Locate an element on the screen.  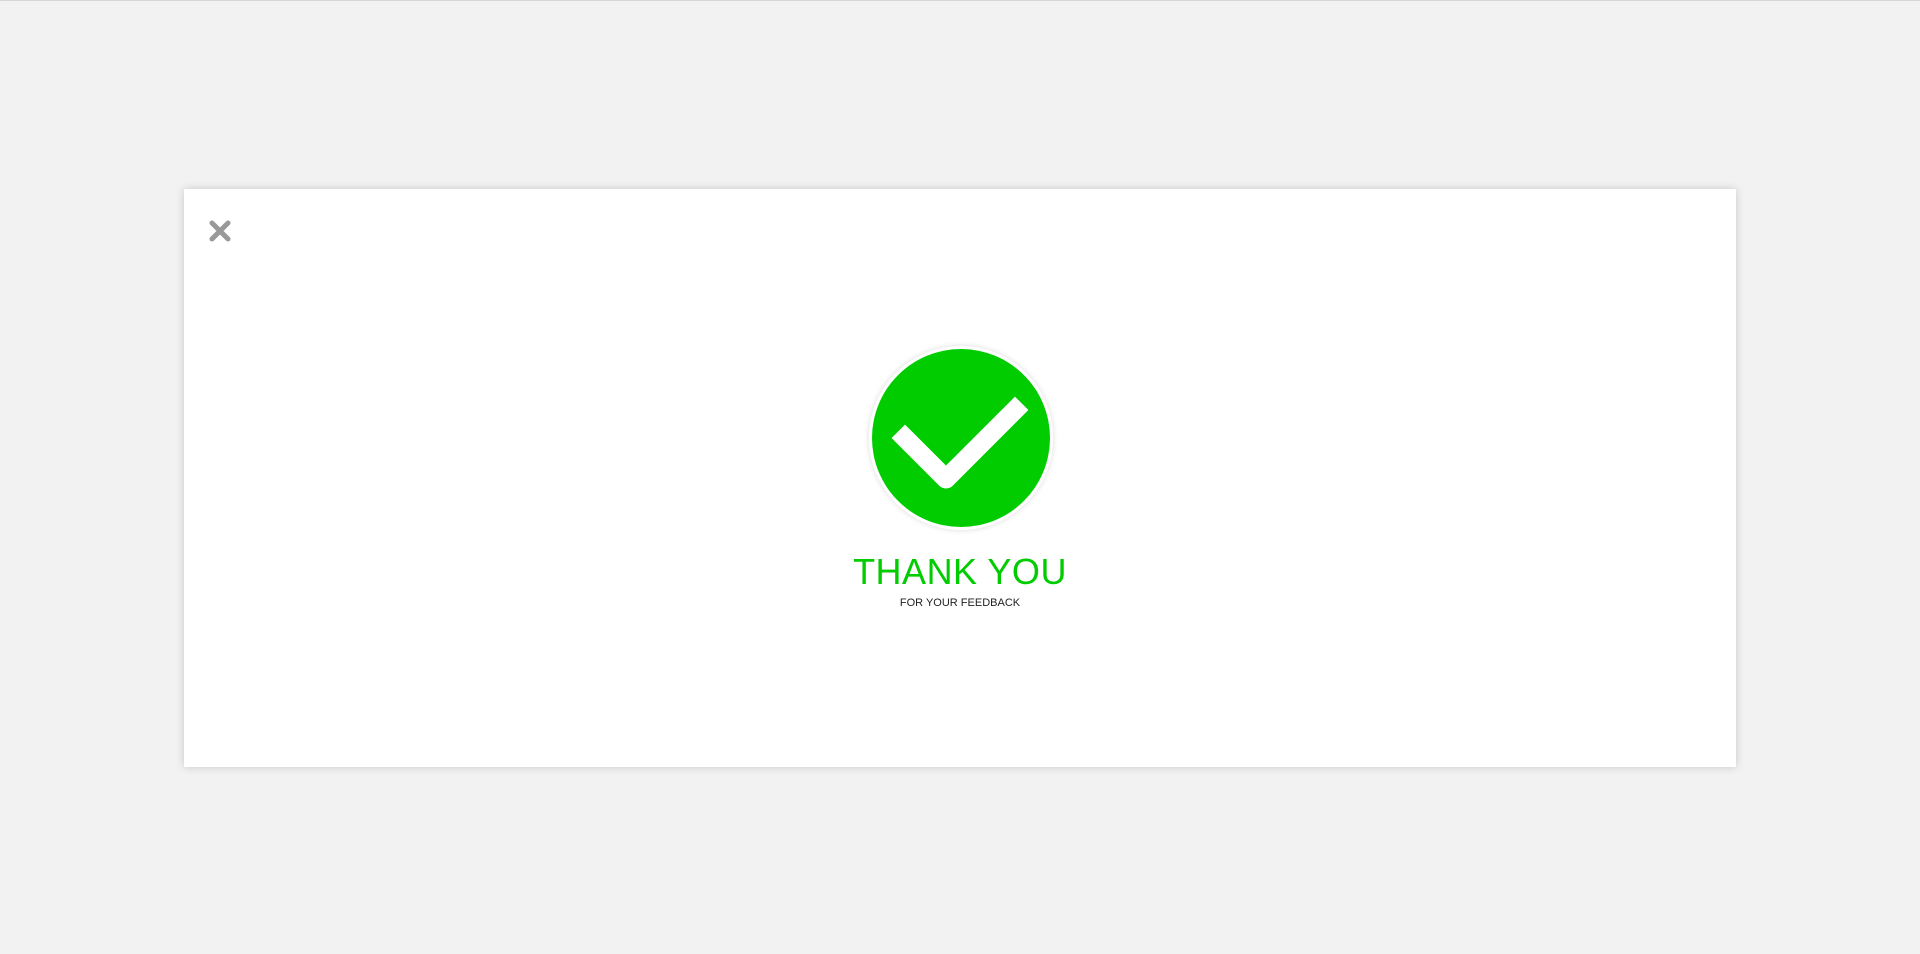
feedback-subtitle: FOR YOUR FEEDBACK is located at coordinates (960, 603).